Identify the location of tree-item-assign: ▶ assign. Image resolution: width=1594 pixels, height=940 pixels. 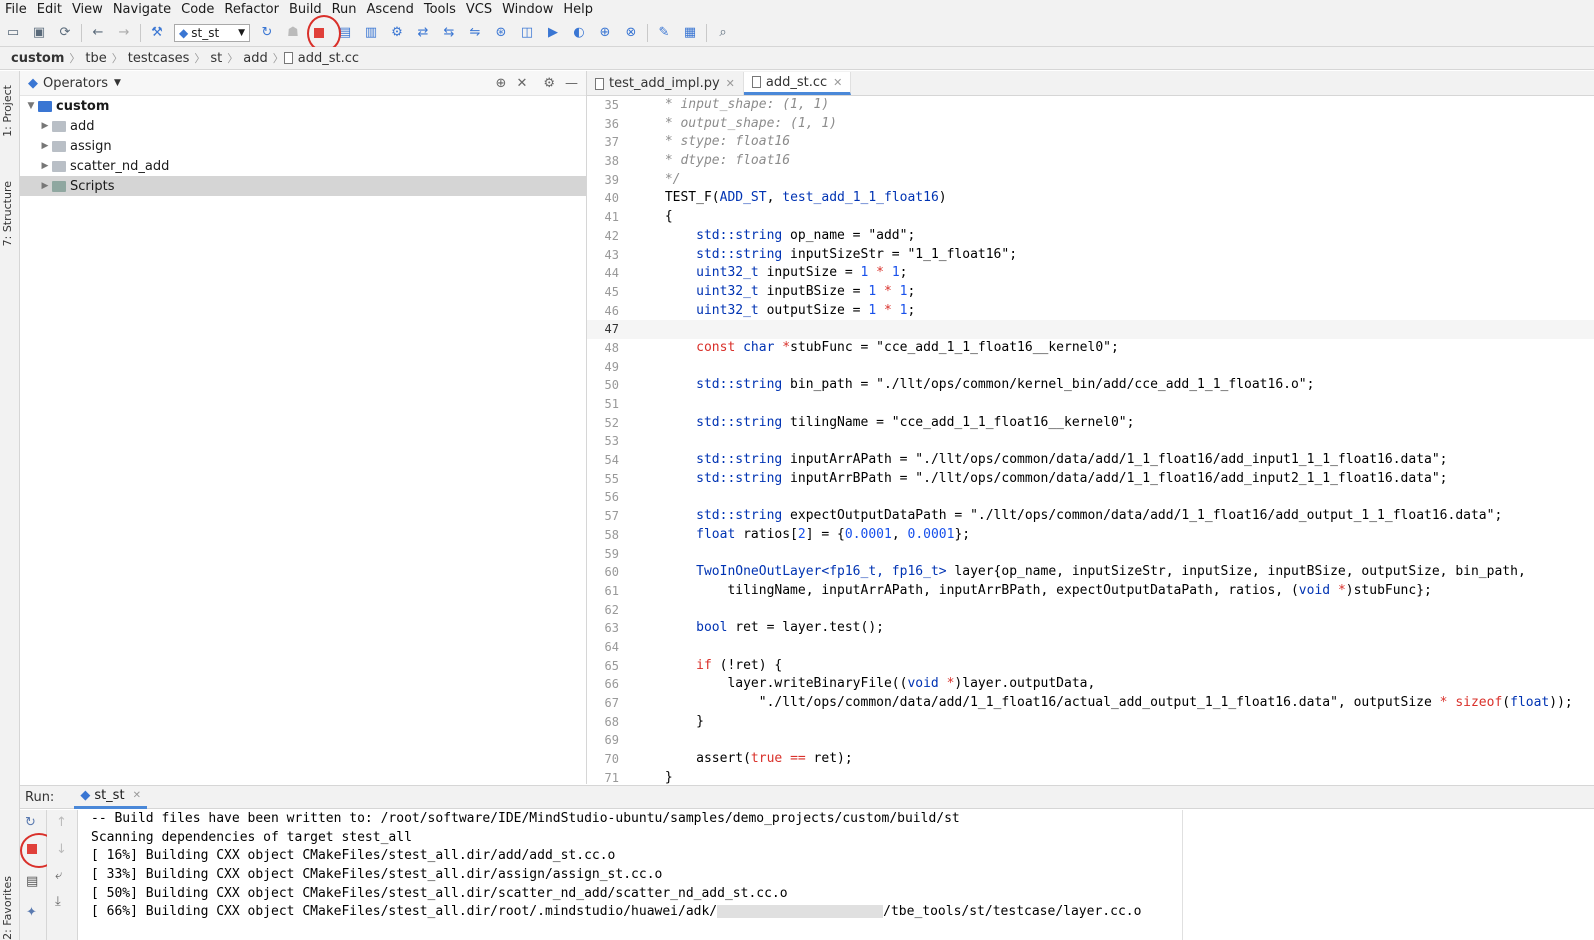
(303, 146).